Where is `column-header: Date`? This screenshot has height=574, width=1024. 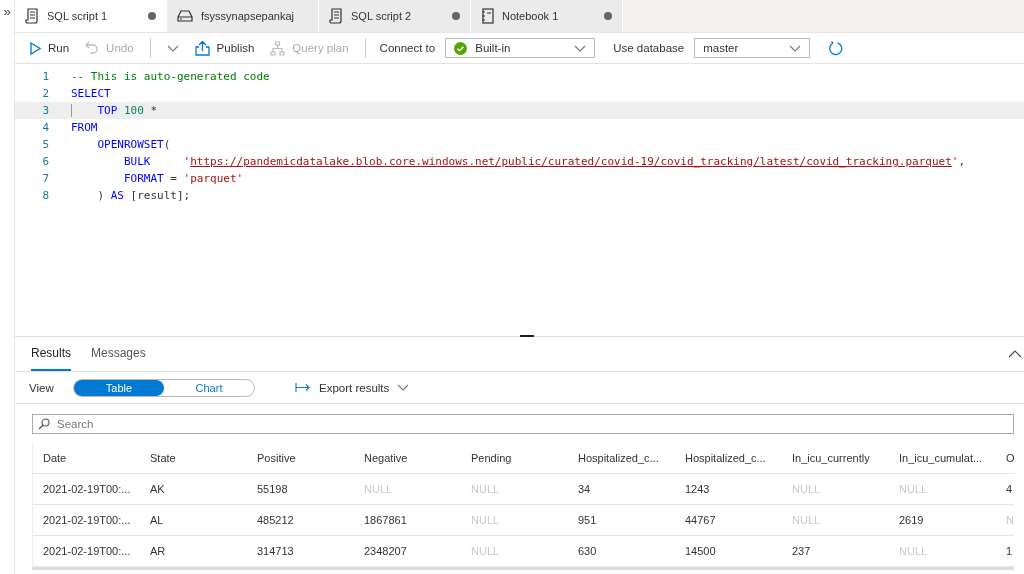 column-header: Date is located at coordinates (86, 457).